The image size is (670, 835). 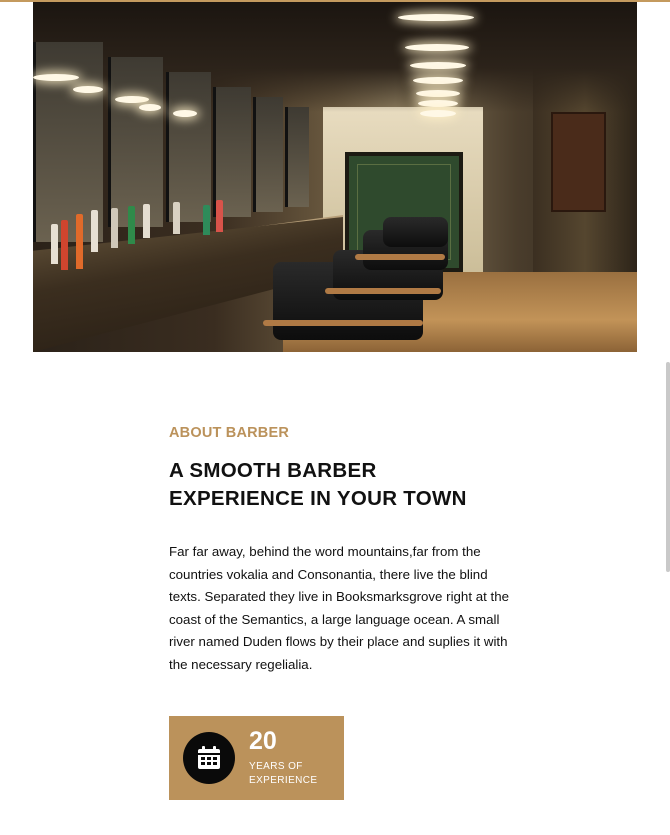 What do you see at coordinates (578, 162) in the screenshot?
I see `hero-cabinet` at bounding box center [578, 162].